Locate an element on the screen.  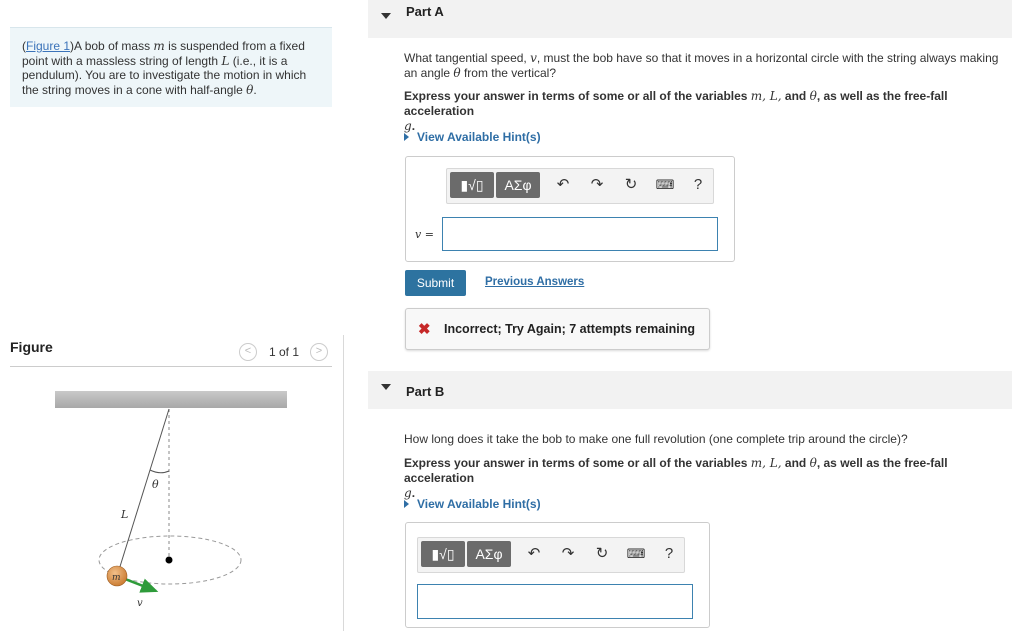
figure-heading: Figure is located at coordinates (31, 347).